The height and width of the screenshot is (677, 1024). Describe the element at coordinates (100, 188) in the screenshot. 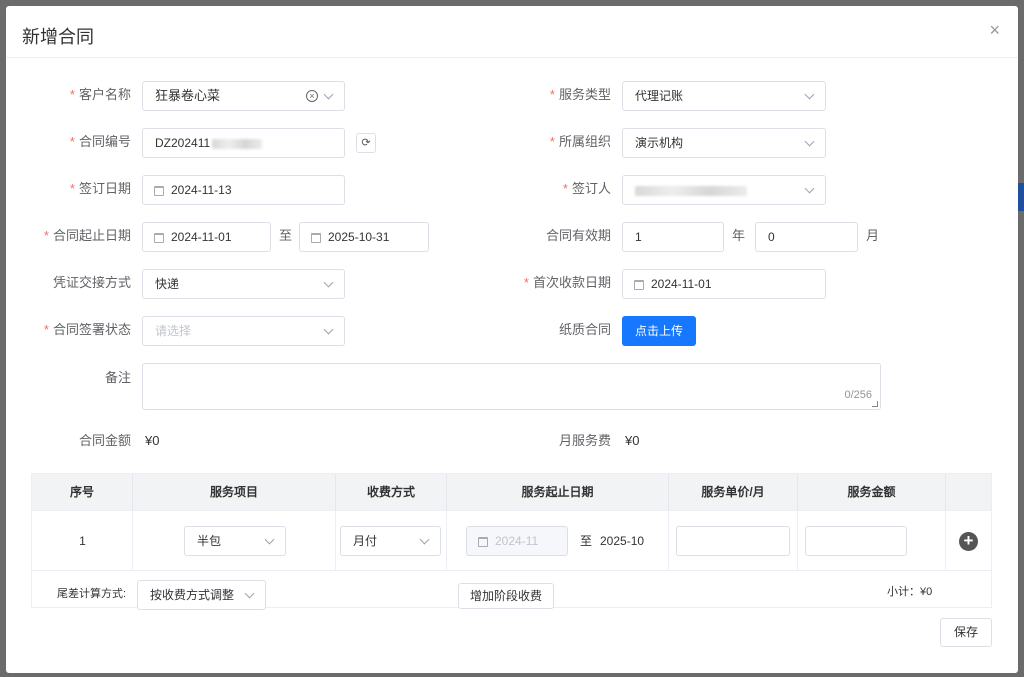

I see `sign-date-label: * 签订日期` at that location.